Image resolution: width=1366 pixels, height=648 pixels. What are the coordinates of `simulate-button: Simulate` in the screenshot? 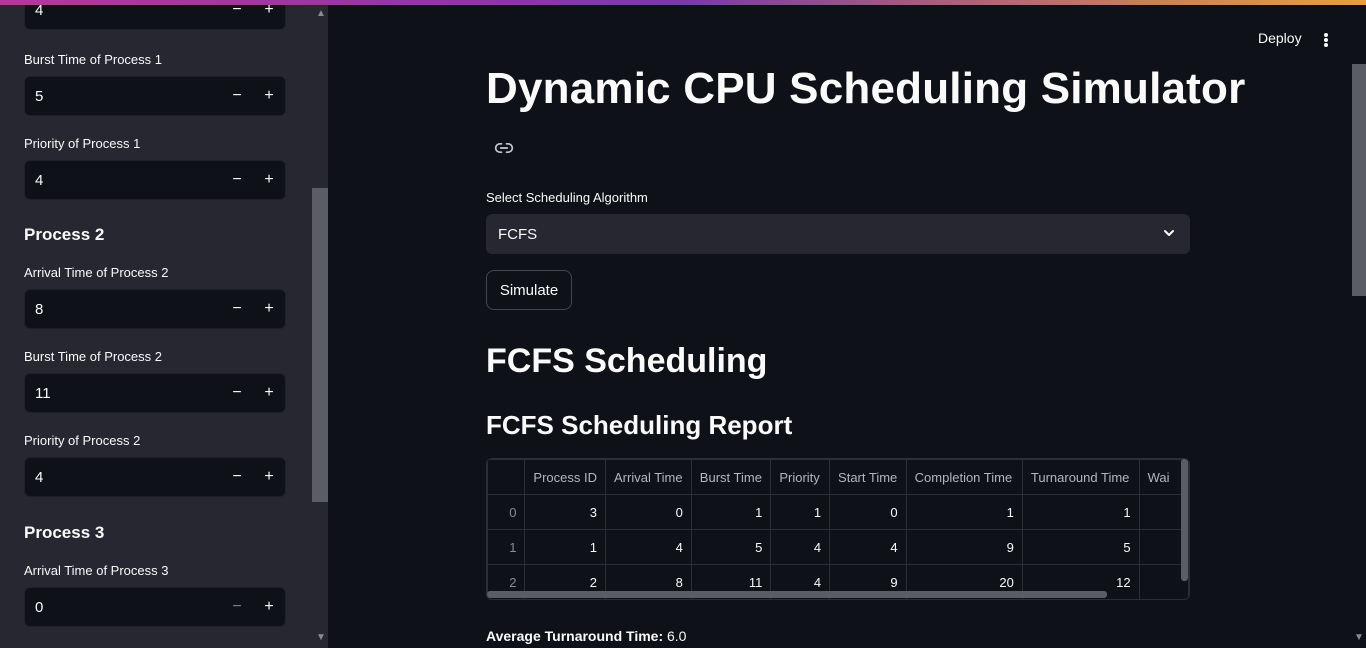 It's located at (529, 290).